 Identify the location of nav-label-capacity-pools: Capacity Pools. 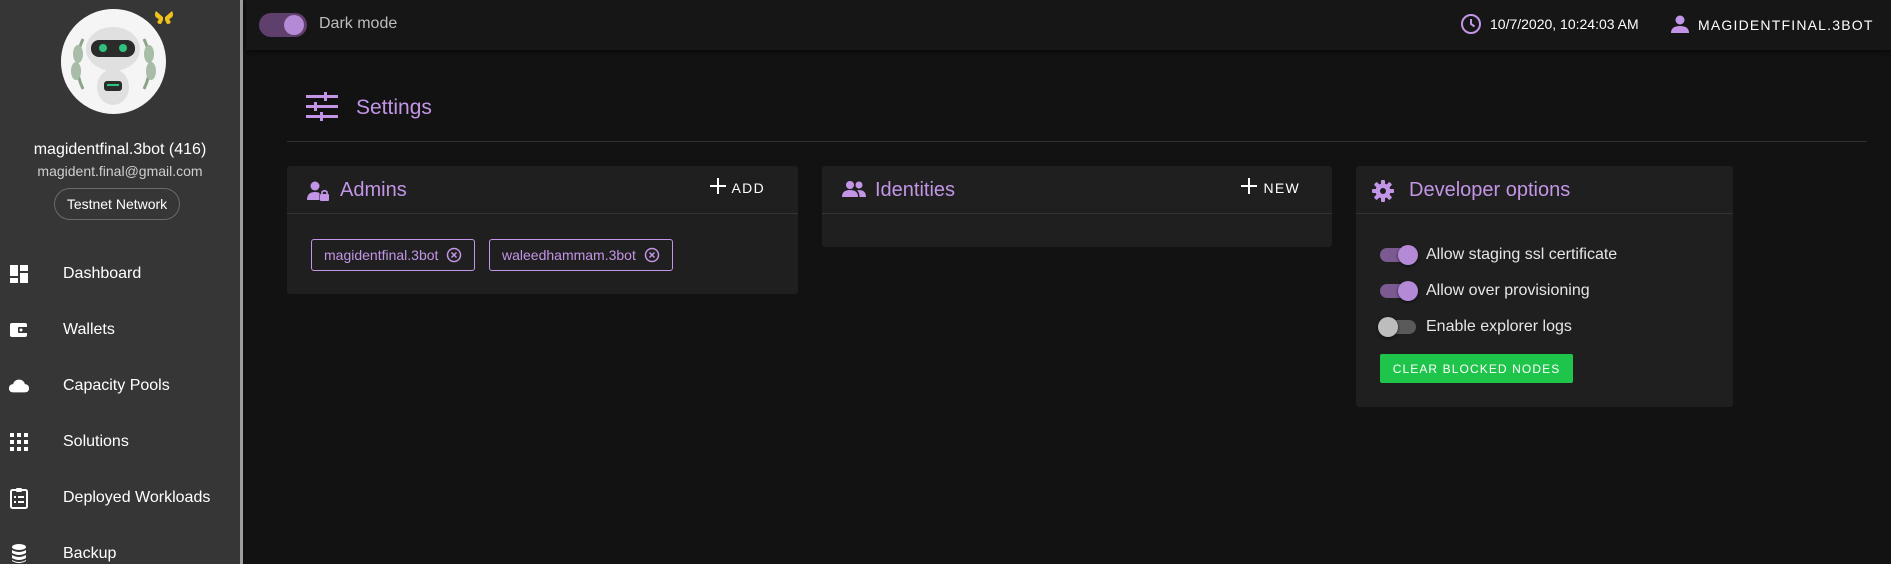
(116, 385).